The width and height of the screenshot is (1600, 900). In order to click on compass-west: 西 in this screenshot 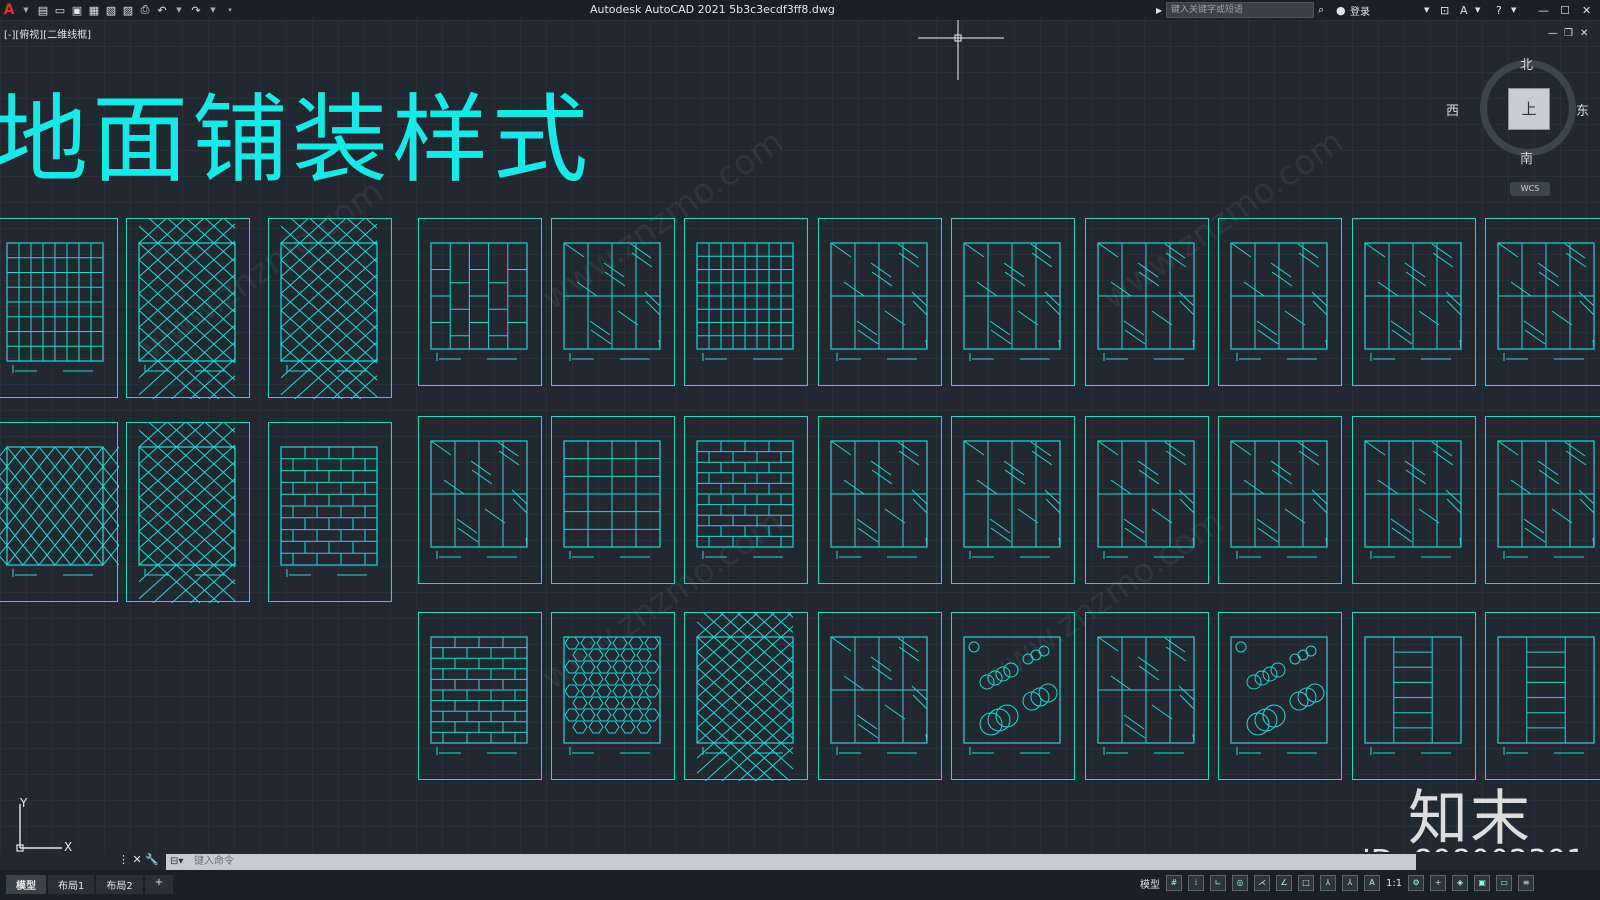, I will do `click(1452, 109)`.